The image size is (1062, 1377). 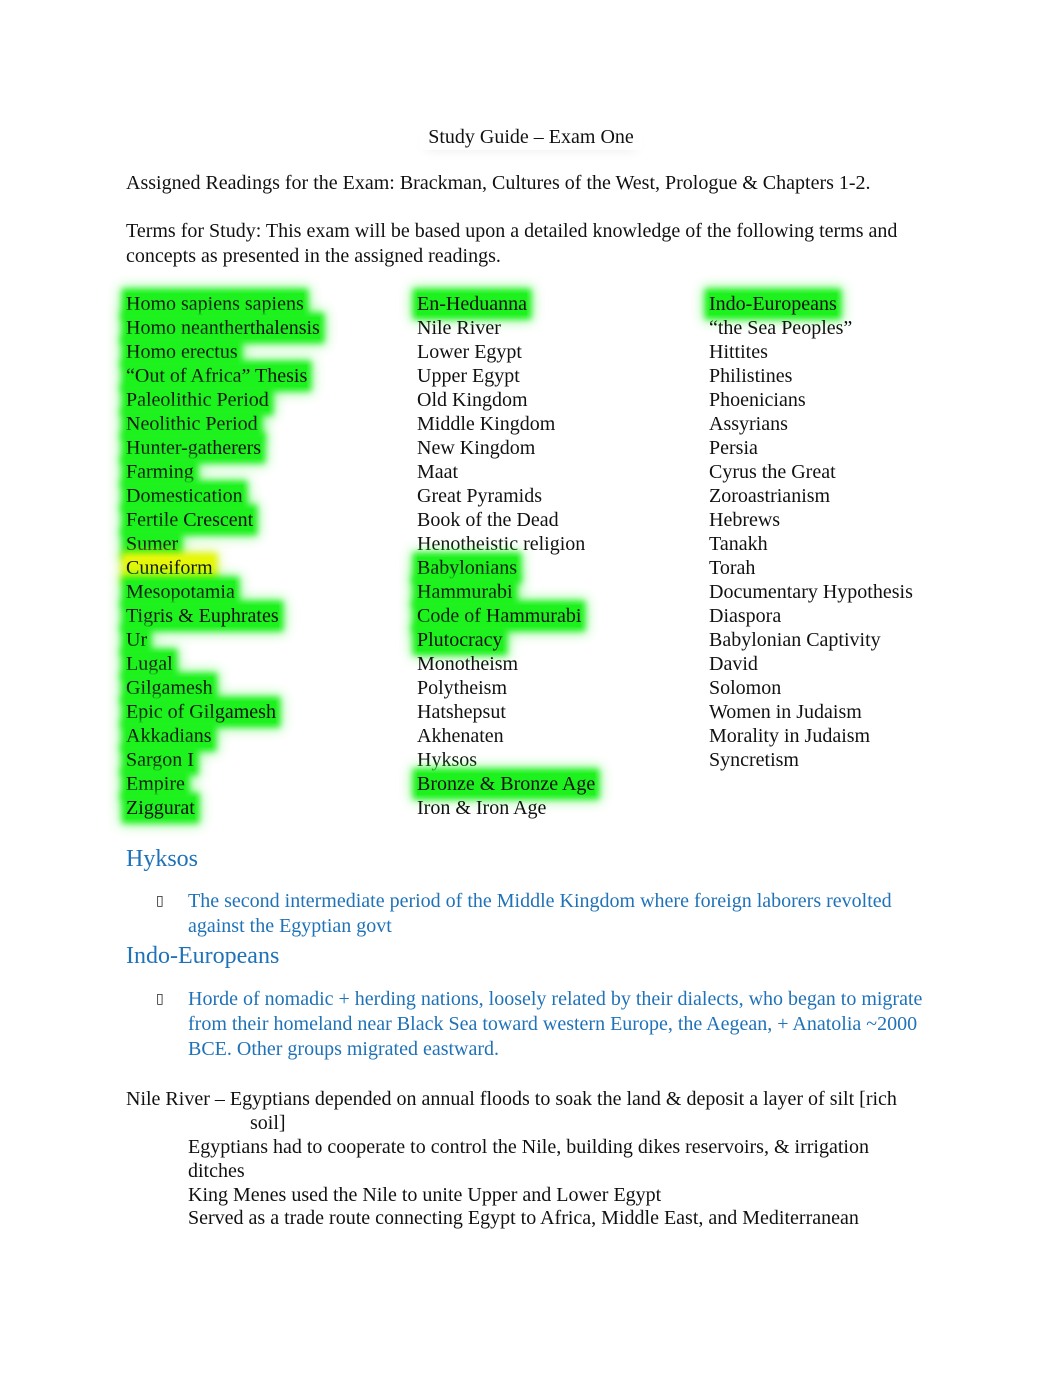 What do you see at coordinates (506, 784) in the screenshot?
I see `term-text: Bronze & Bronze Age` at bounding box center [506, 784].